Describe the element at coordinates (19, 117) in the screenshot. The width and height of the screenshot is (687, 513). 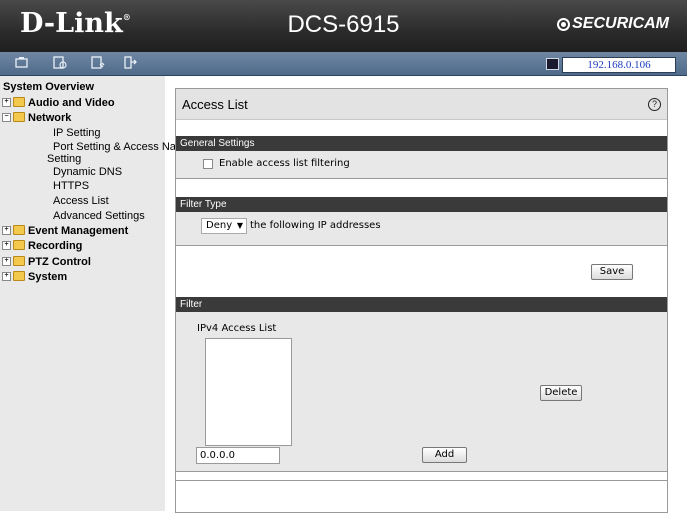
I see `folder-open-icon` at that location.